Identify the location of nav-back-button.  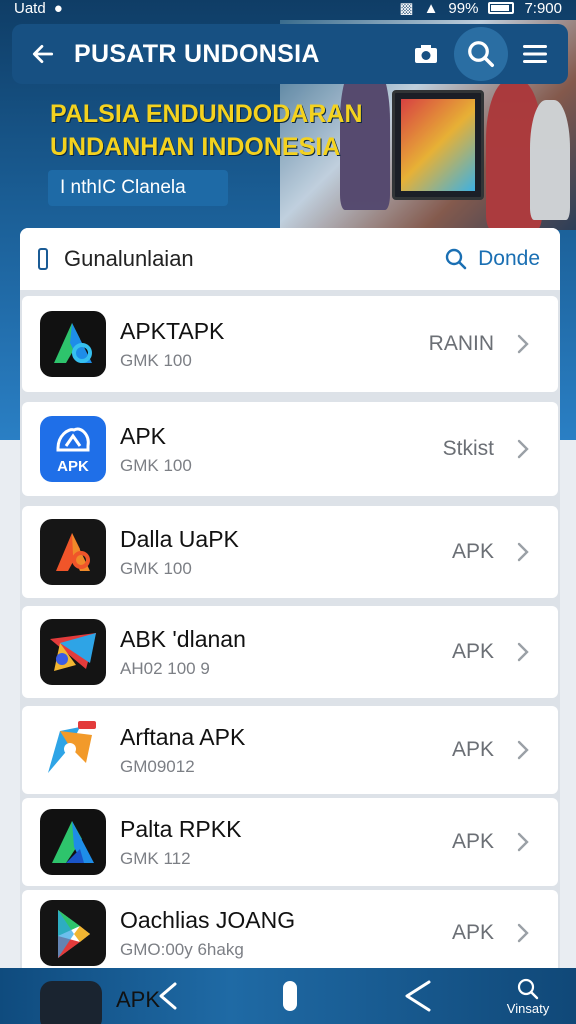
(168, 996).